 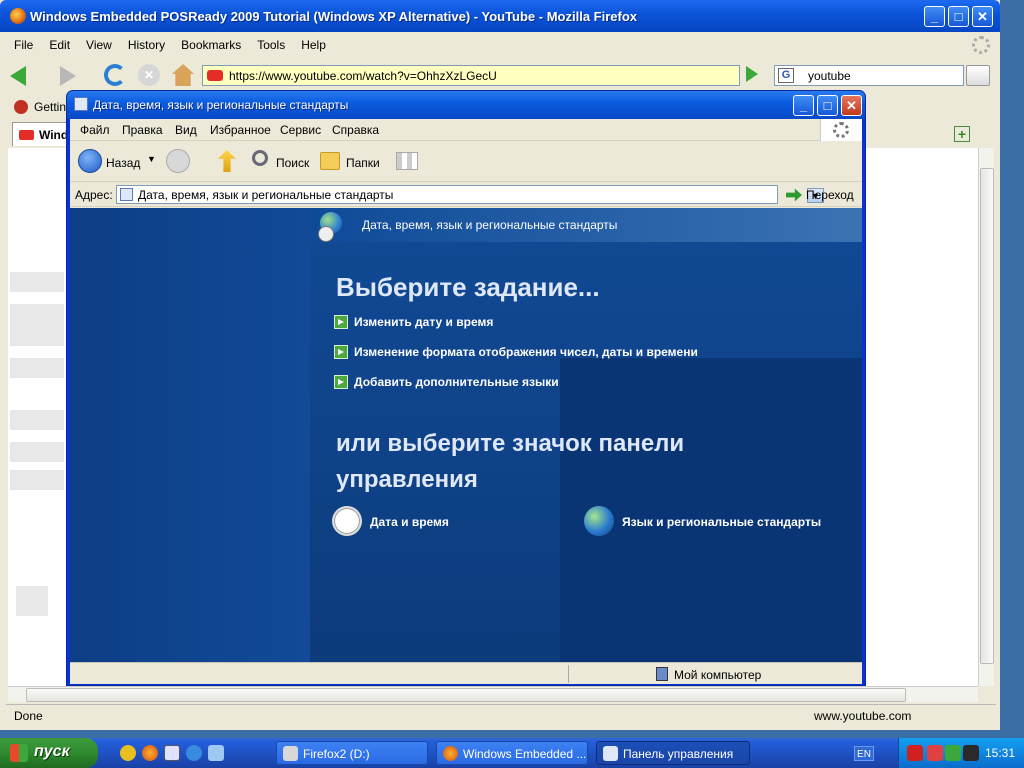 What do you see at coordinates (981, 45) in the screenshot?
I see `throbber-icon` at bounding box center [981, 45].